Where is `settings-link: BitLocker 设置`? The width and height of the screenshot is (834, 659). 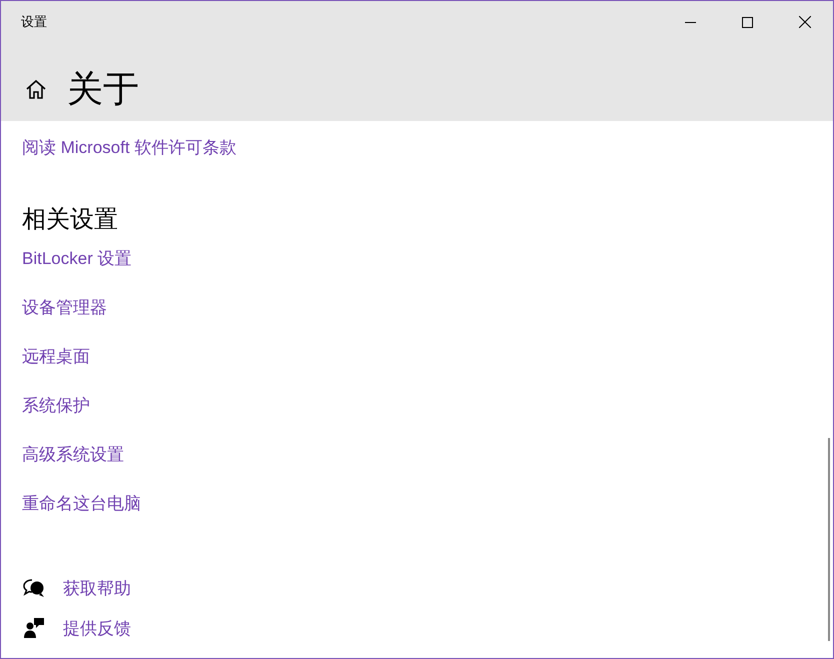
settings-link: BitLocker 设置 is located at coordinates (77, 258).